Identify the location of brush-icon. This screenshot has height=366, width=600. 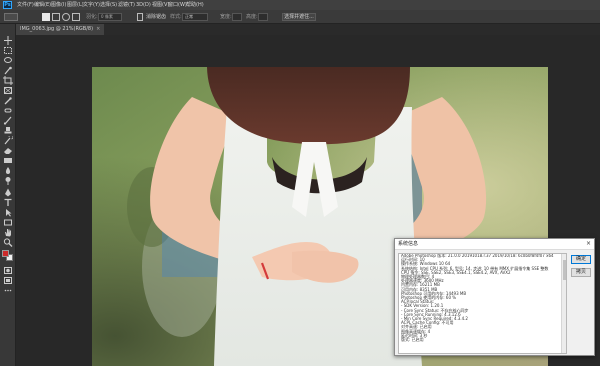
(8, 120).